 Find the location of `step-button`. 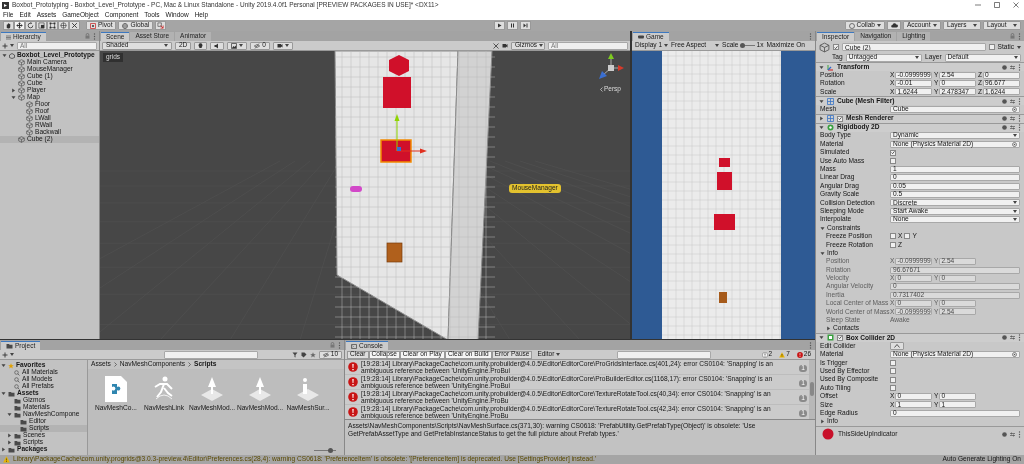

step-button is located at coordinates (525, 25).